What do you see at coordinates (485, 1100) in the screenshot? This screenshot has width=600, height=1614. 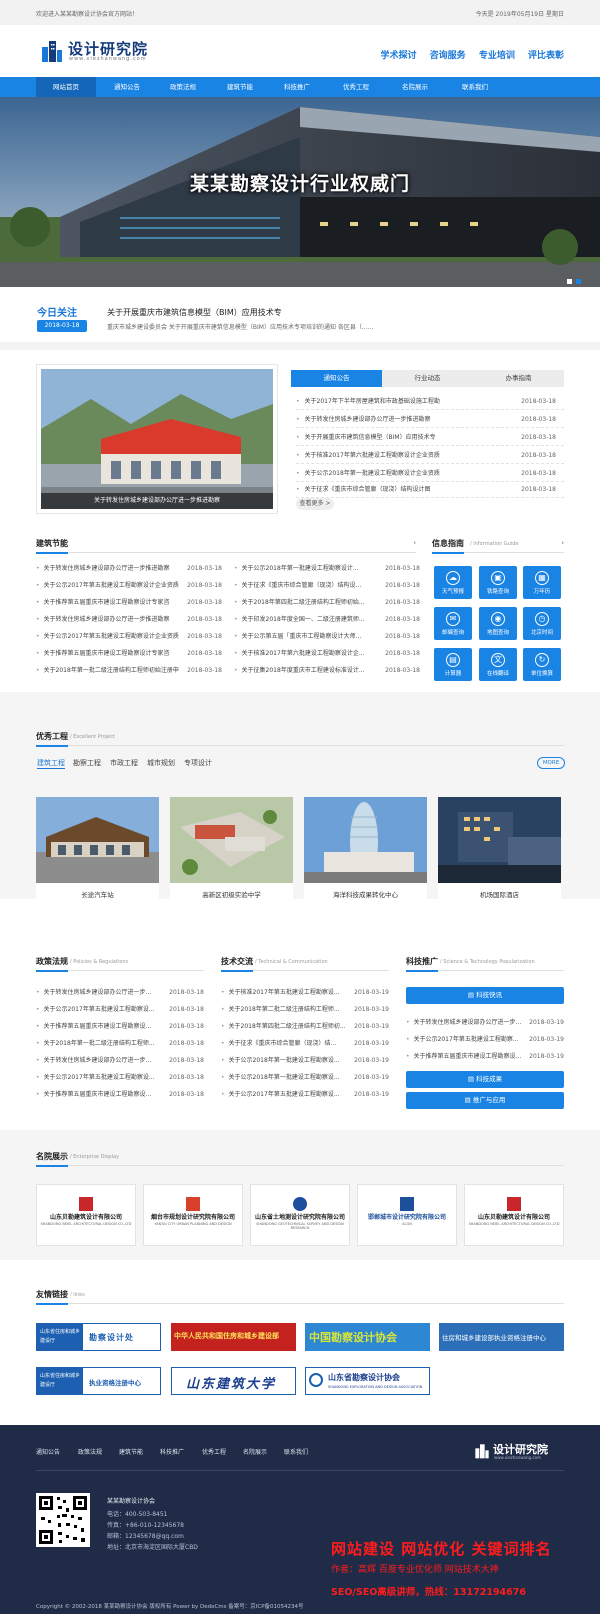 I see `science-promotion-button: ▤ 推广与应用` at bounding box center [485, 1100].